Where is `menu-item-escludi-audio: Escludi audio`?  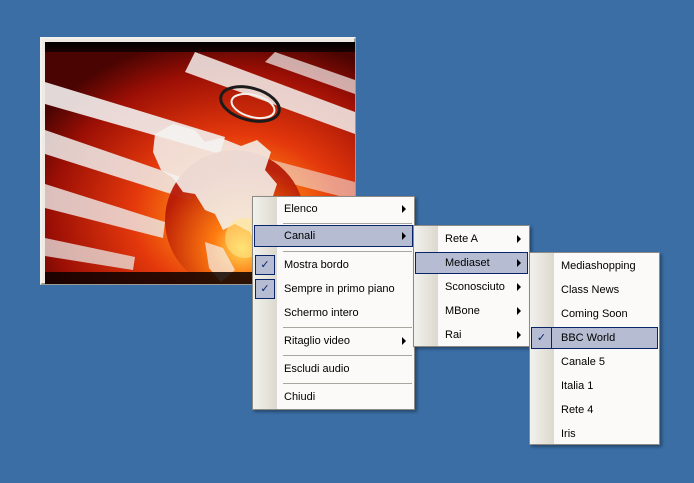
menu-item-escludi-audio: Escludi audio is located at coordinates (333, 369).